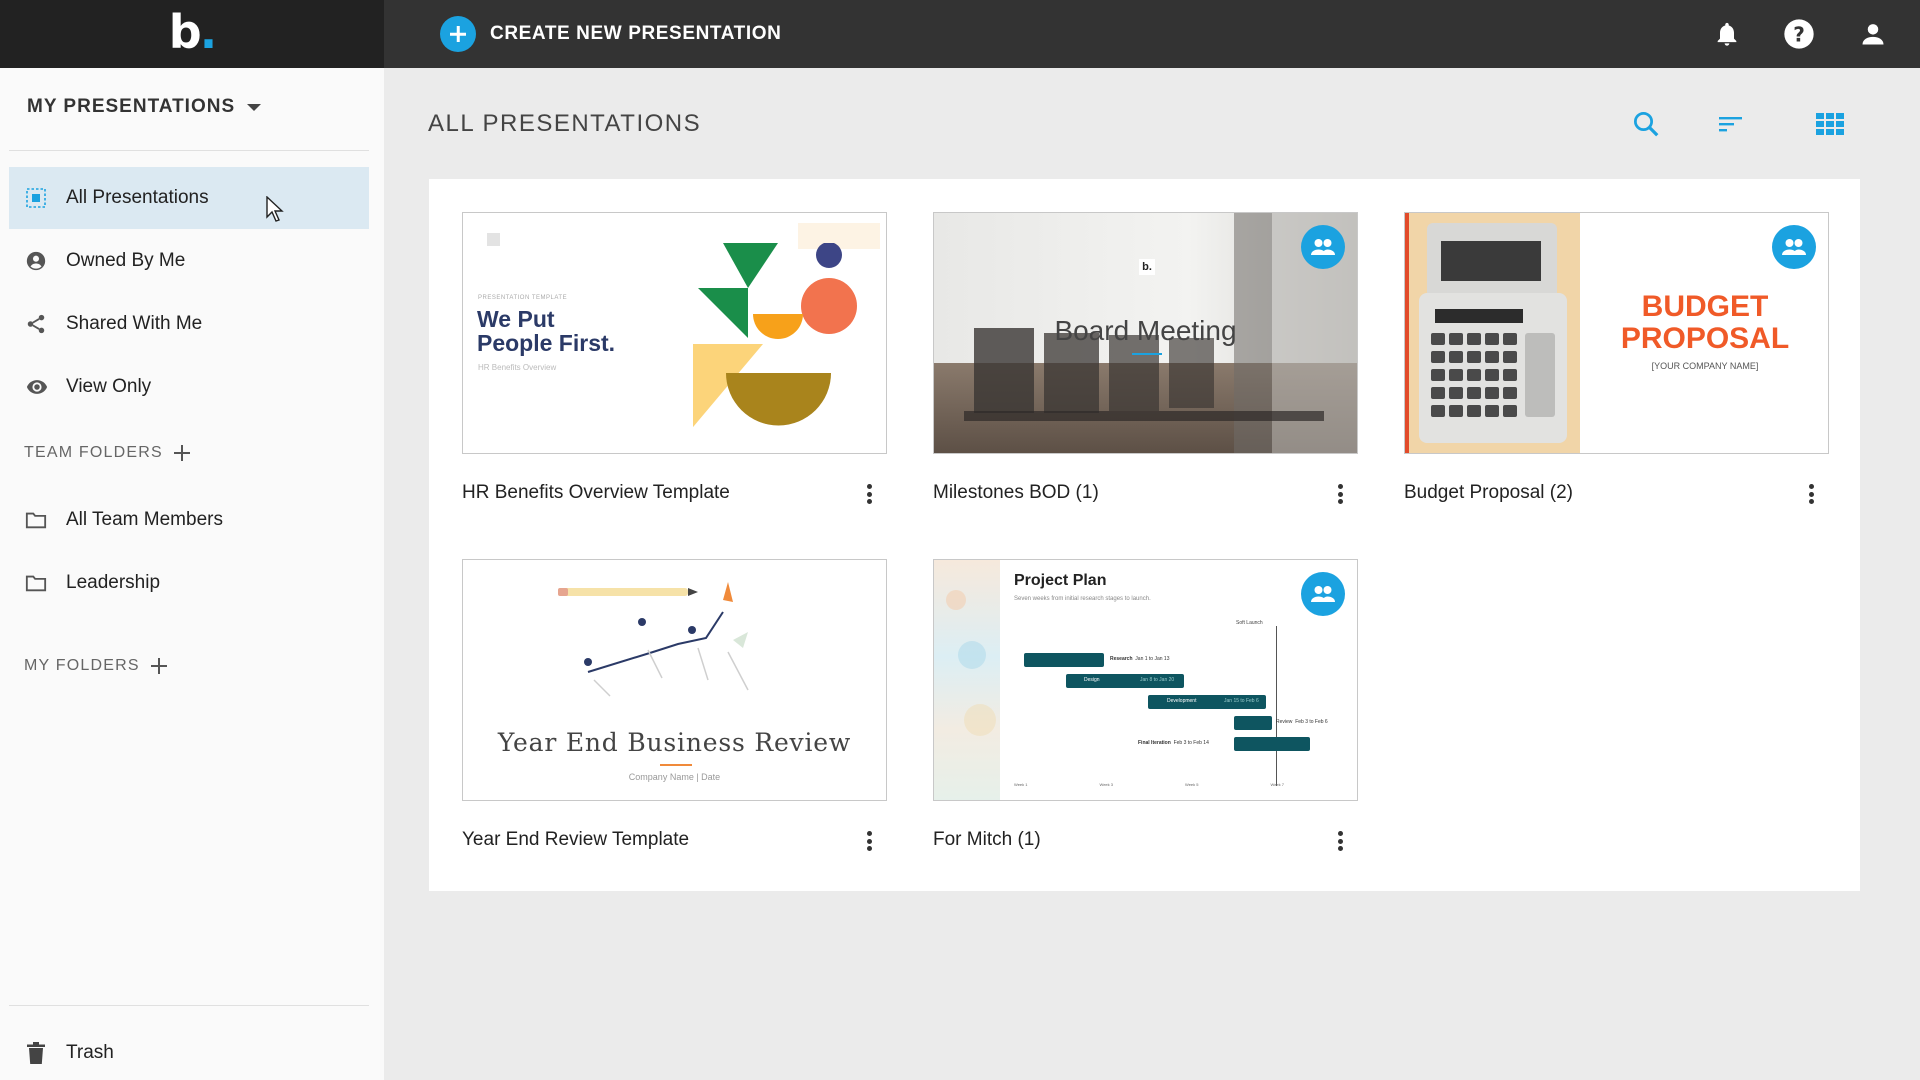 This screenshot has width=1920, height=1080. What do you see at coordinates (1276, 706) in the screenshot?
I see `milestone-line` at bounding box center [1276, 706].